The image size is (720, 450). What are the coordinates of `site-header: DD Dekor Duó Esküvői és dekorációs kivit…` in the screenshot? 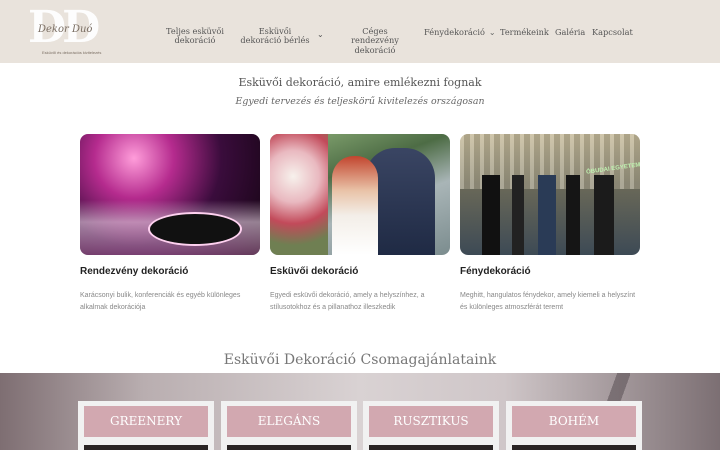 It's located at (360, 31).